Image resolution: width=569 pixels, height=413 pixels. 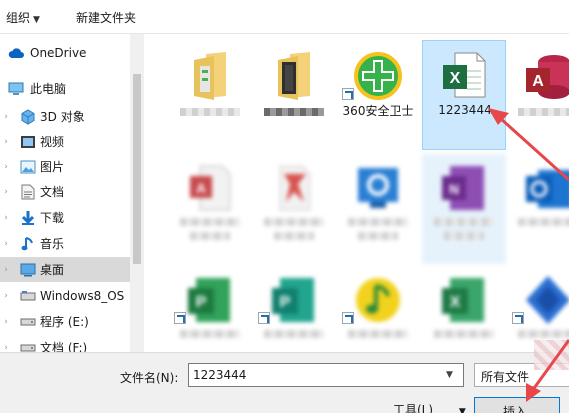 I want to click on file-item-360: 360安全卫士, so click(x=378, y=97).